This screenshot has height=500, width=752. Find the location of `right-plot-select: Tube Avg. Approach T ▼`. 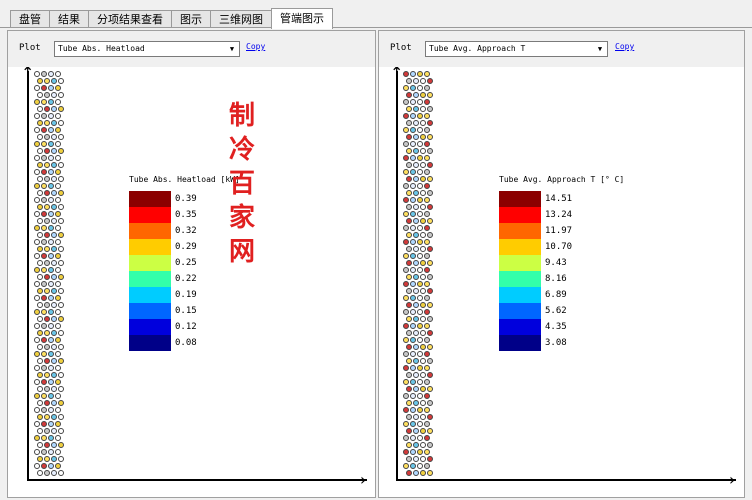

right-plot-select: Tube Avg. Approach T ▼ is located at coordinates (516, 49).